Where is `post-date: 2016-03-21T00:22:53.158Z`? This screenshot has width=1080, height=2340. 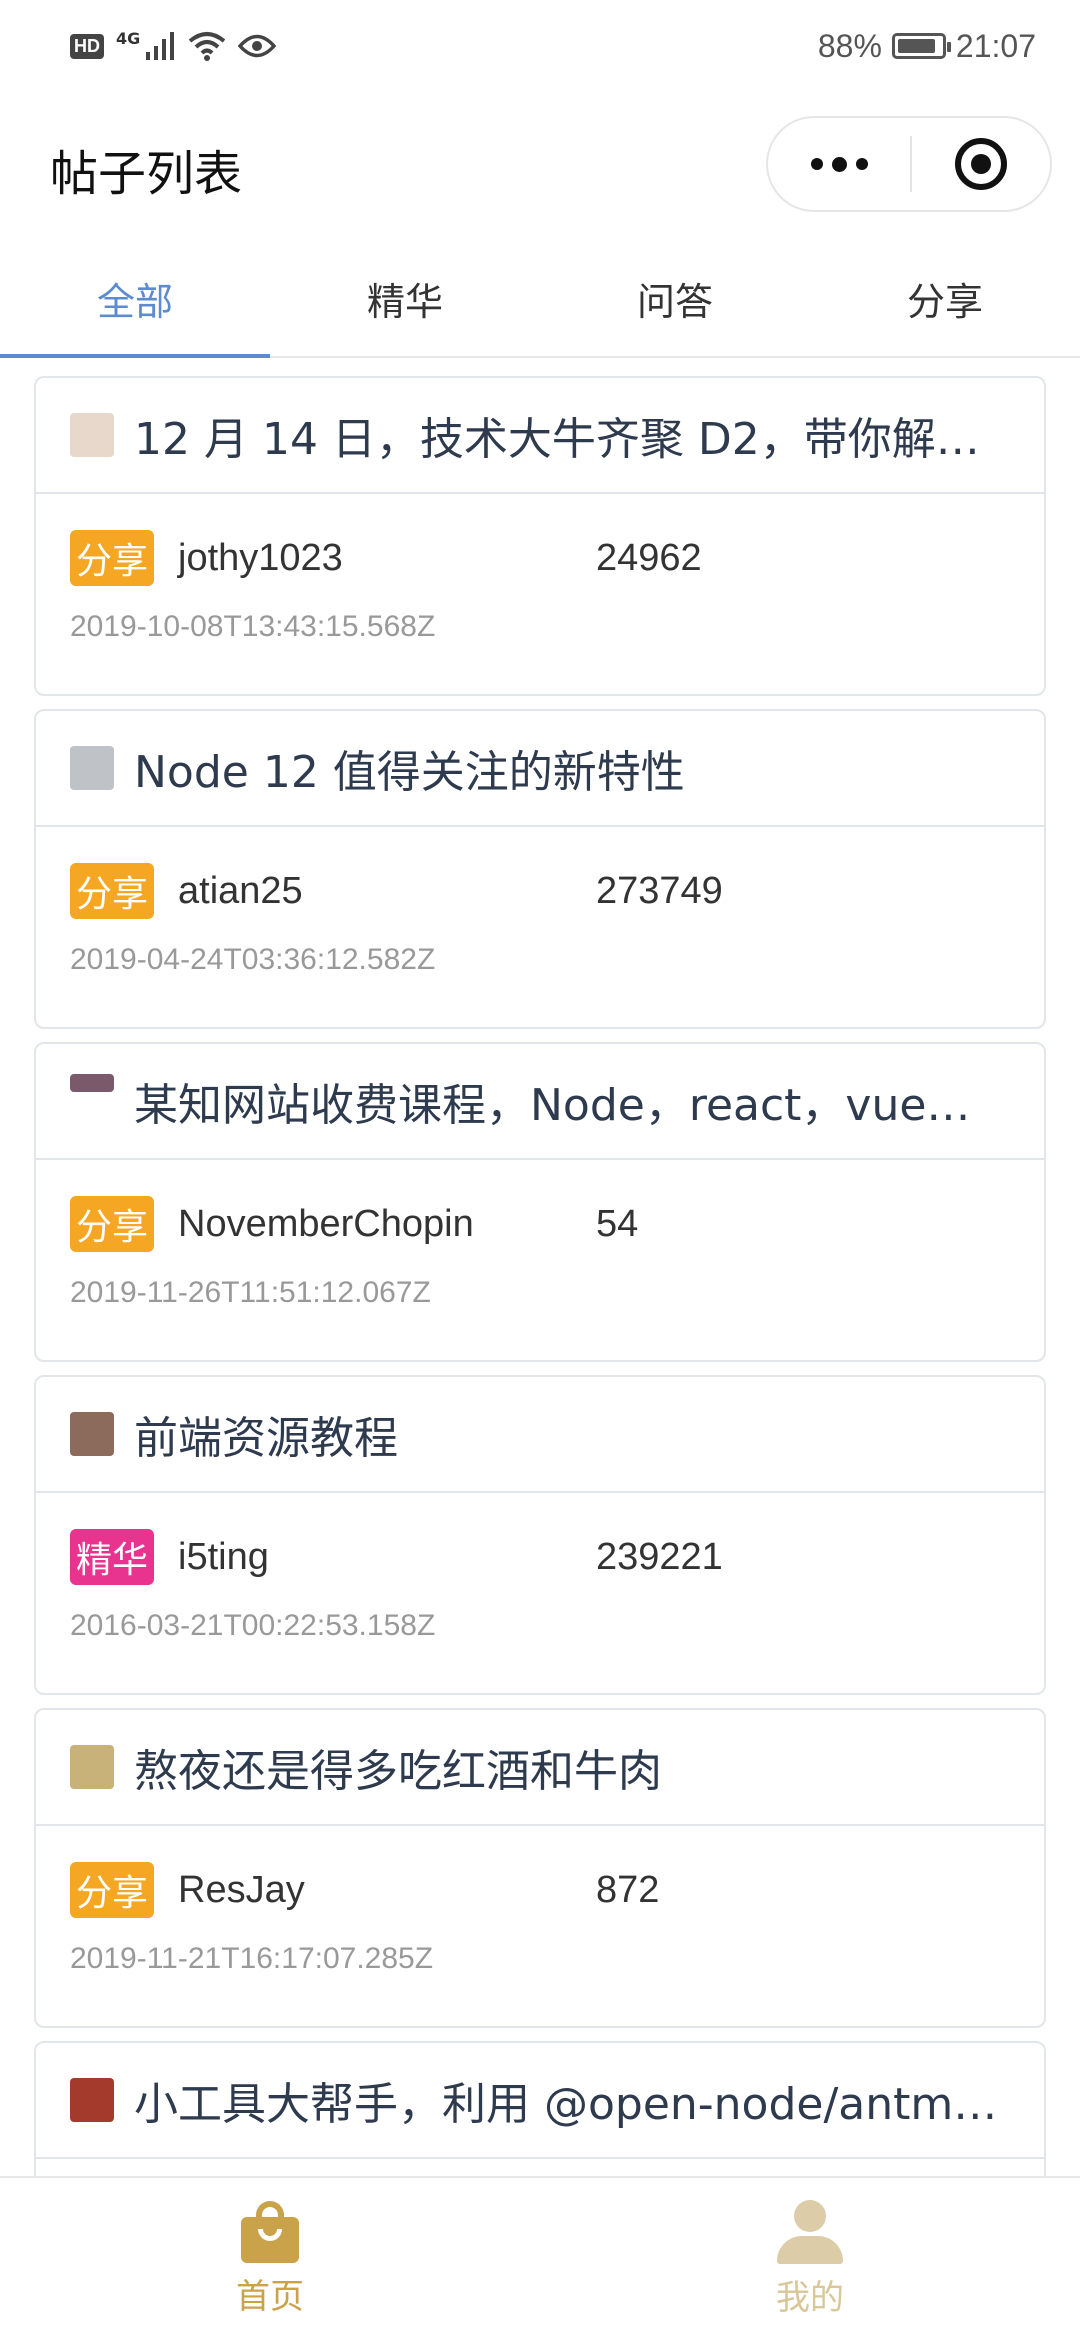
post-date: 2016-03-21T00:22:53.158Z is located at coordinates (253, 1625).